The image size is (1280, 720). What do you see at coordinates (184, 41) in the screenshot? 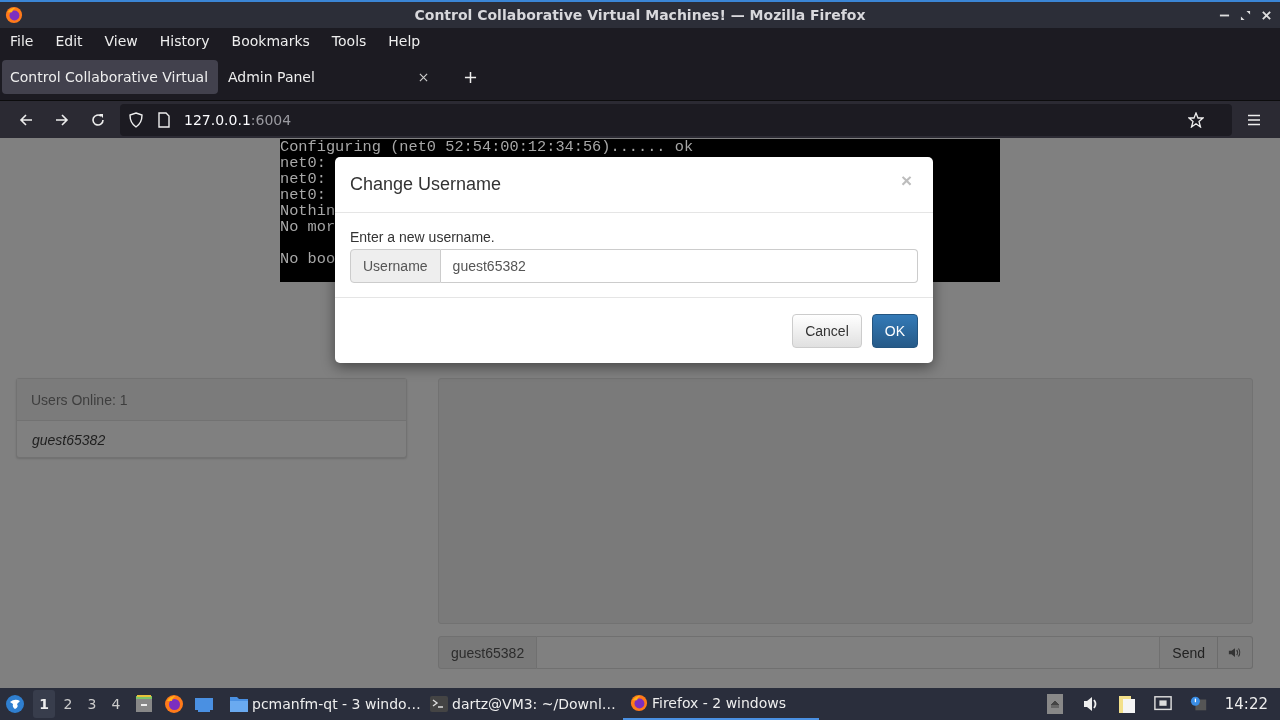
I see `menu-item: History` at bounding box center [184, 41].